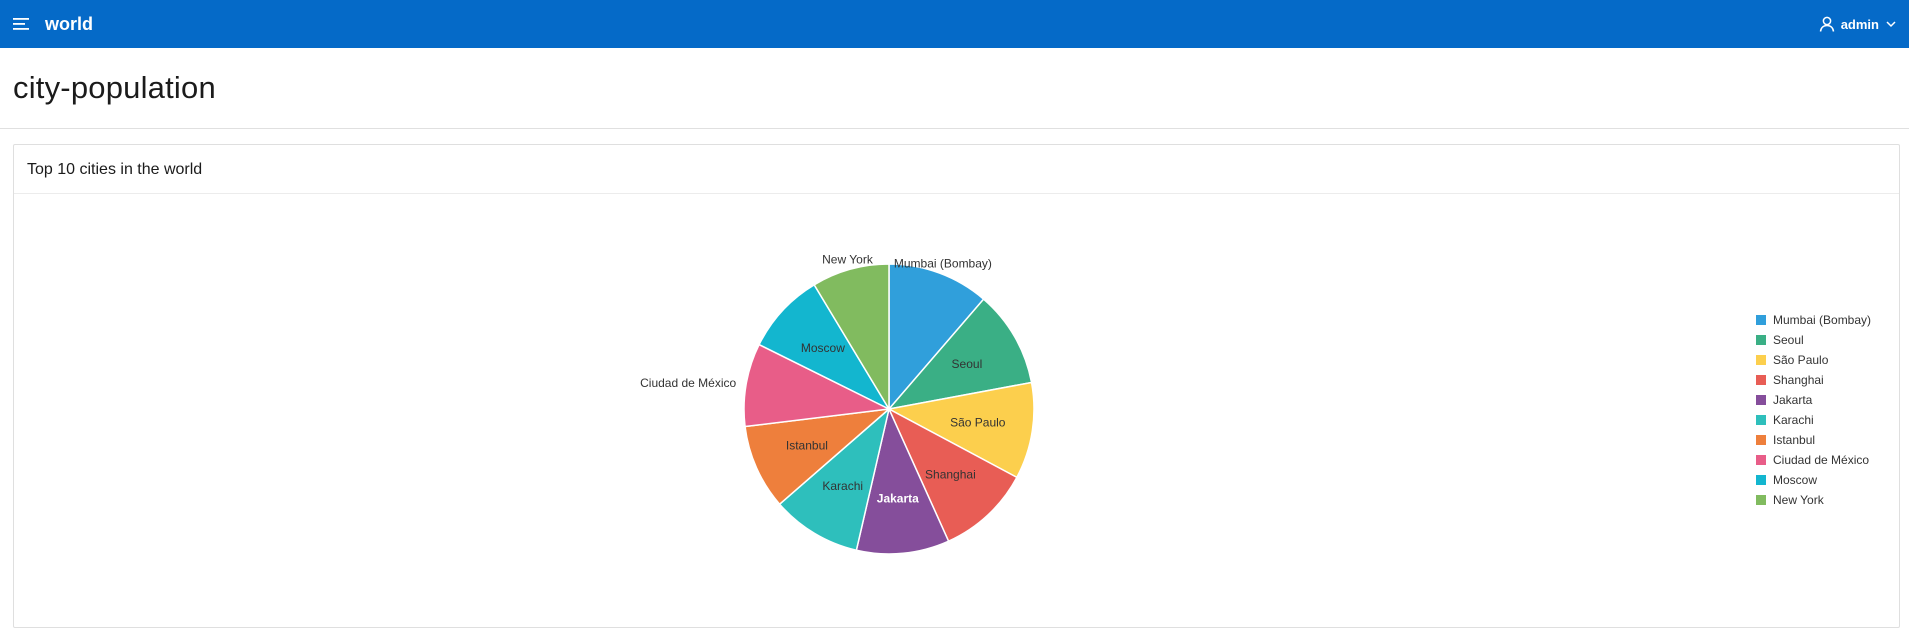 Image resolution: width=1909 pixels, height=633 pixels. Describe the element at coordinates (954, 88) in the screenshot. I see `page-header: city-population` at that location.